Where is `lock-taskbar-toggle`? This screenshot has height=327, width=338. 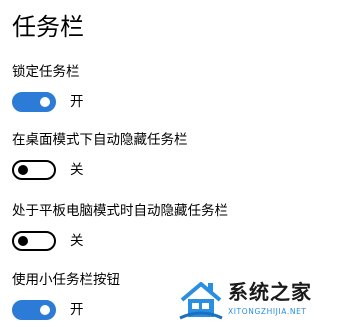
lock-taskbar-toggle is located at coordinates (34, 102).